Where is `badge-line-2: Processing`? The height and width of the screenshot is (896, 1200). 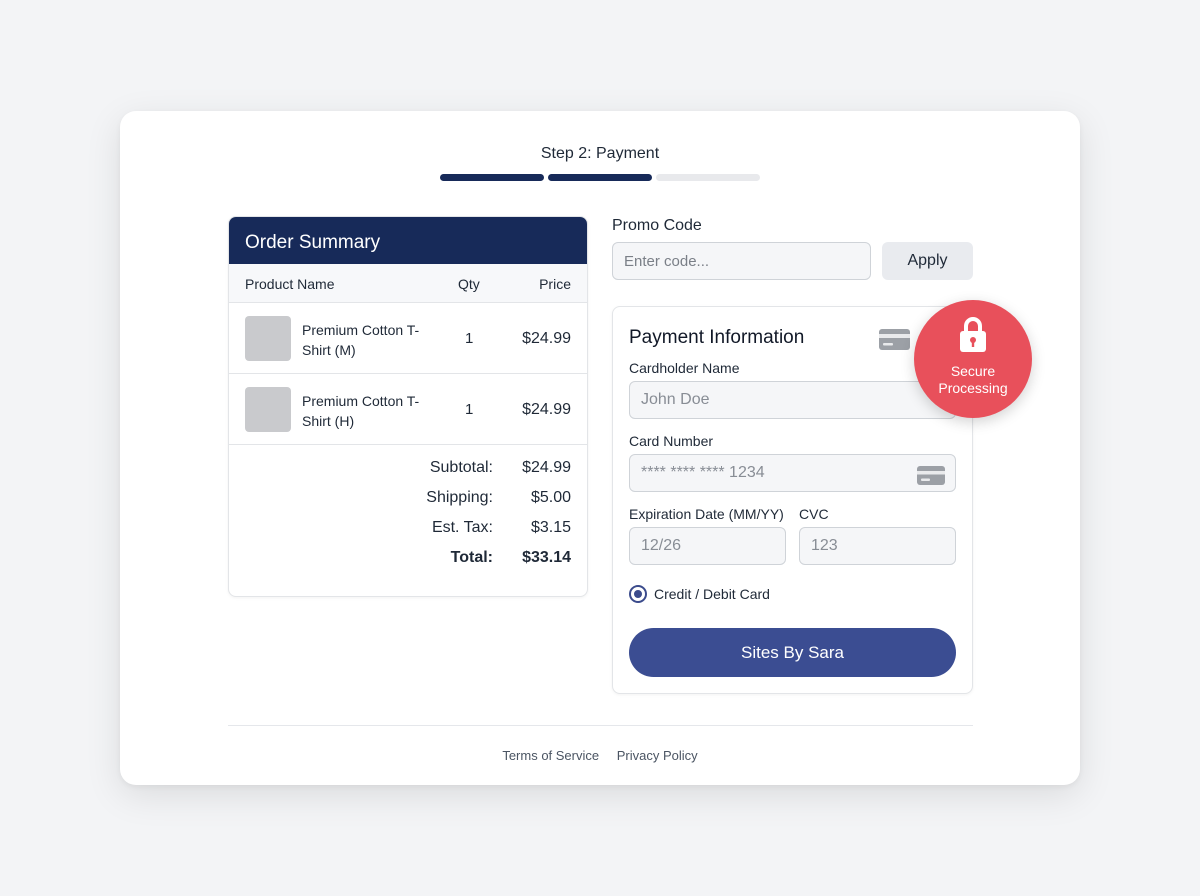
badge-line-2: Processing is located at coordinates (973, 388).